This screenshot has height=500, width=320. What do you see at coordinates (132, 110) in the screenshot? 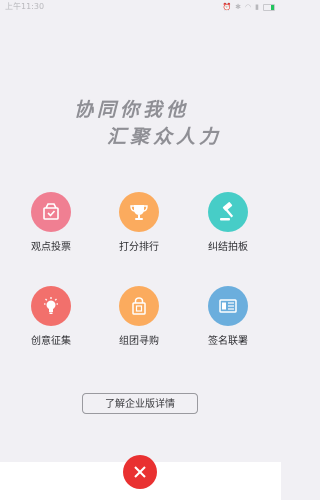
I see `slogan-line-1: 协同你我他` at bounding box center [132, 110].